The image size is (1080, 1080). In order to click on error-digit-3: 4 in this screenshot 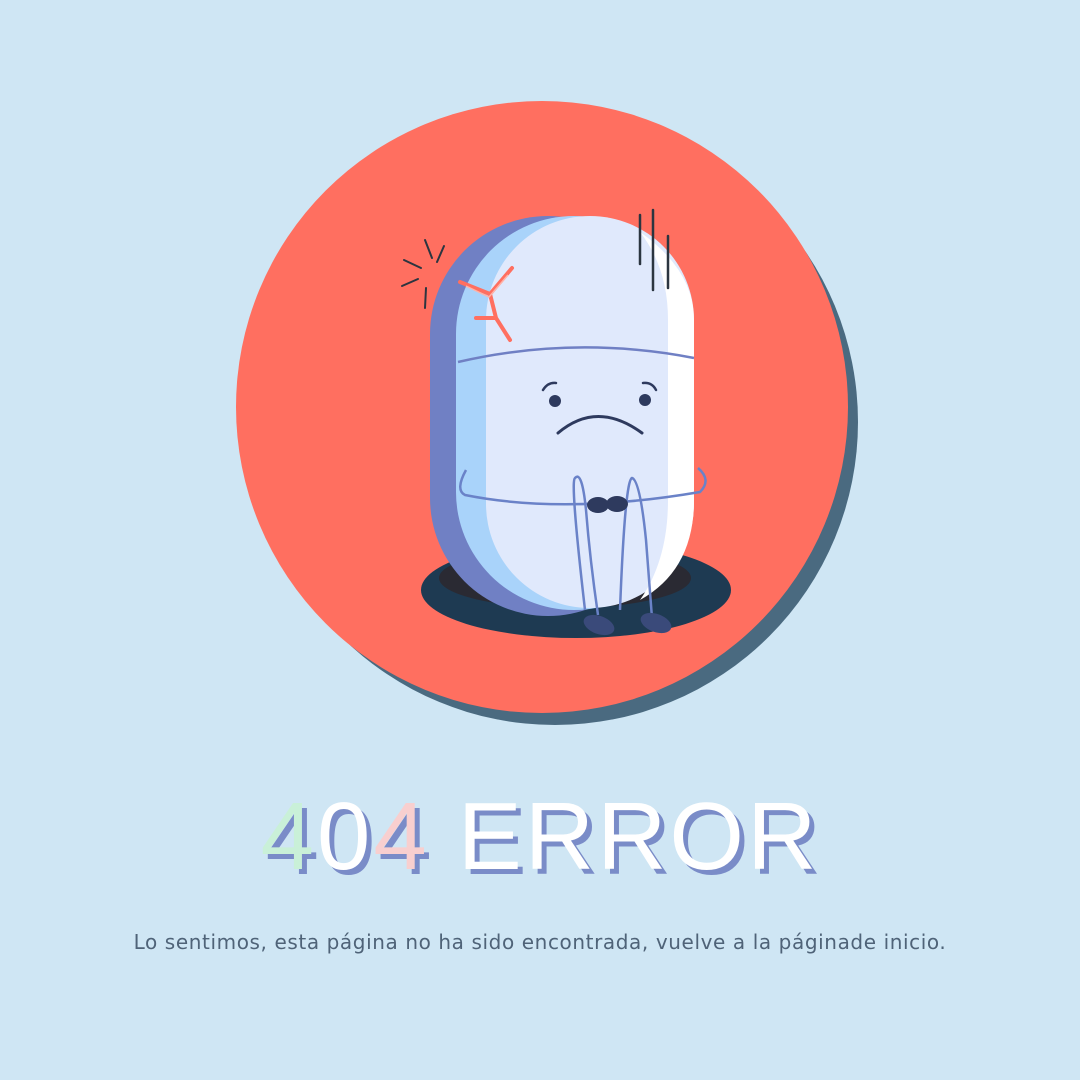, I will do `click(401, 836)`.